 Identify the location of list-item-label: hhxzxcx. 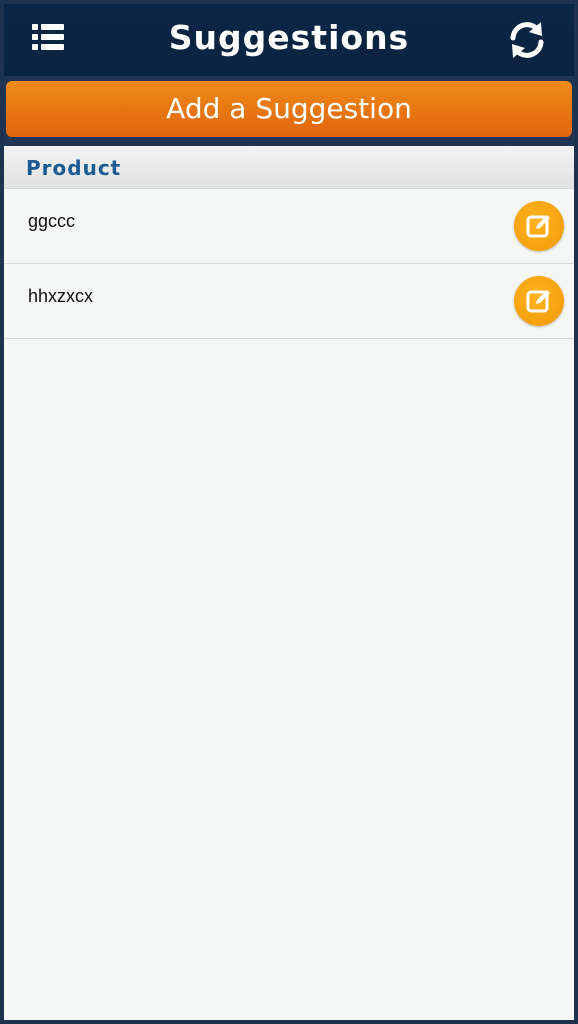
(61, 296).